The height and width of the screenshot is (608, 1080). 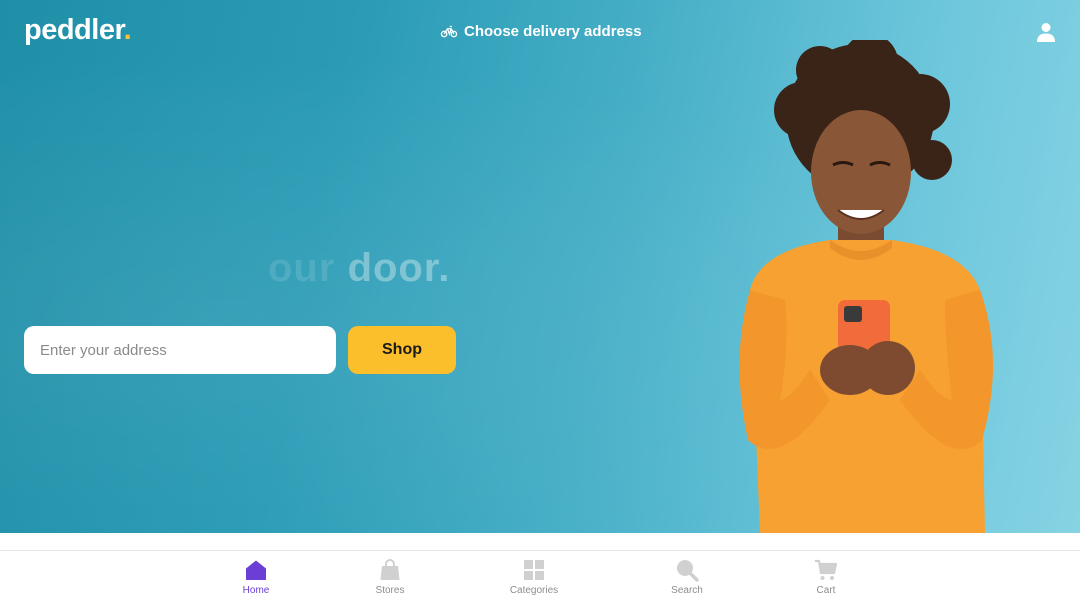 What do you see at coordinates (256, 590) in the screenshot?
I see `nav-home-label: Home` at bounding box center [256, 590].